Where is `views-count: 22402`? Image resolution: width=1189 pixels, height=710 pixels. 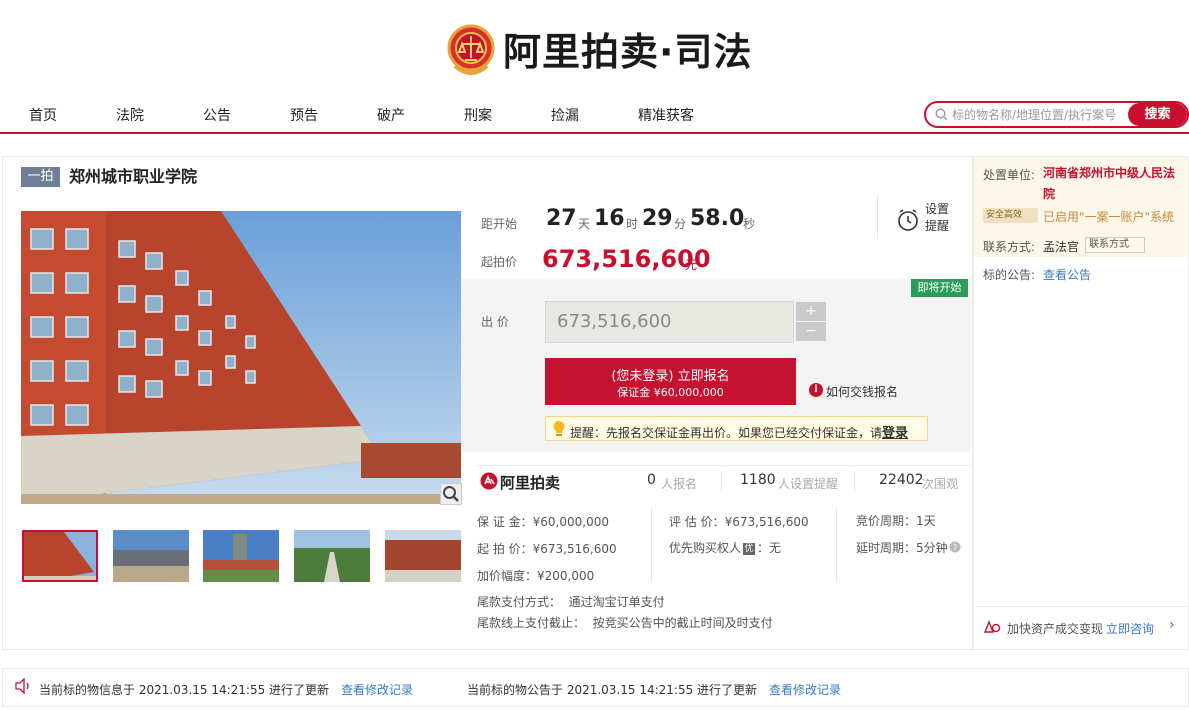 views-count: 22402 is located at coordinates (901, 480).